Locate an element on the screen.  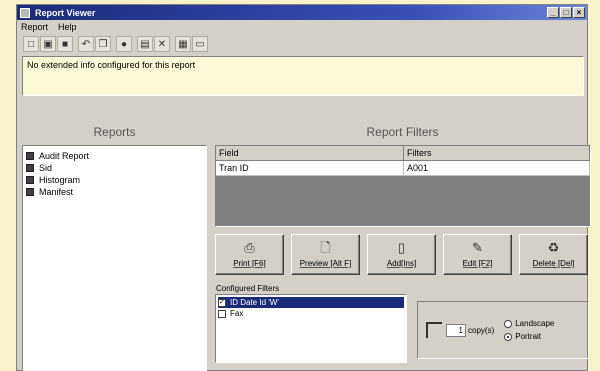
save-icon: ■ is located at coordinates (65, 44).